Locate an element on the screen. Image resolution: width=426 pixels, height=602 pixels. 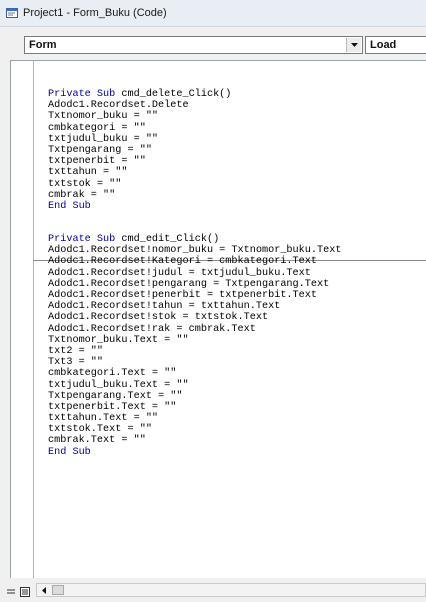
editor-status-bar is located at coordinates (213, 590).